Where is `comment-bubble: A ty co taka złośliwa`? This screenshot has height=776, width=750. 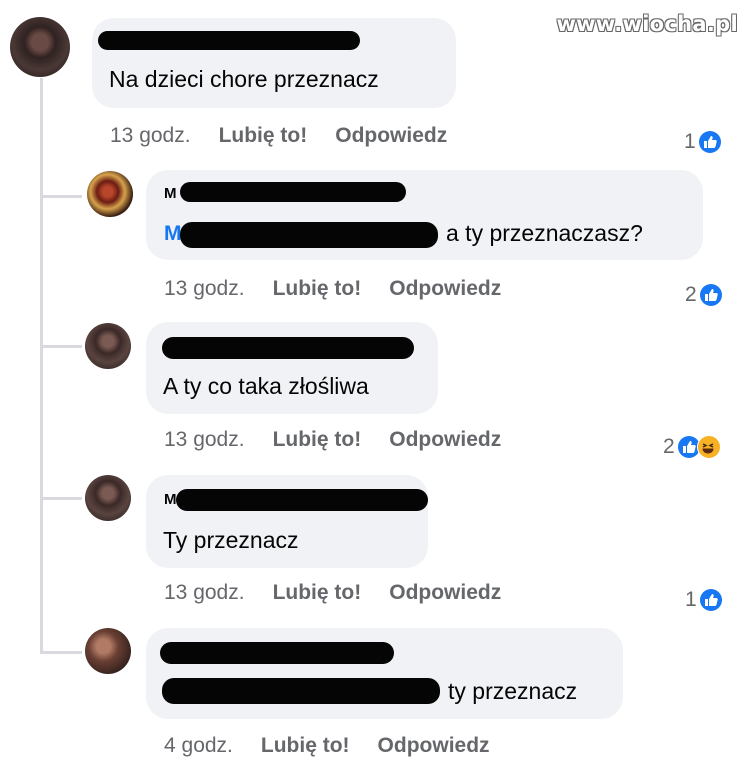
comment-bubble: A ty co taka złośliwa is located at coordinates (292, 368).